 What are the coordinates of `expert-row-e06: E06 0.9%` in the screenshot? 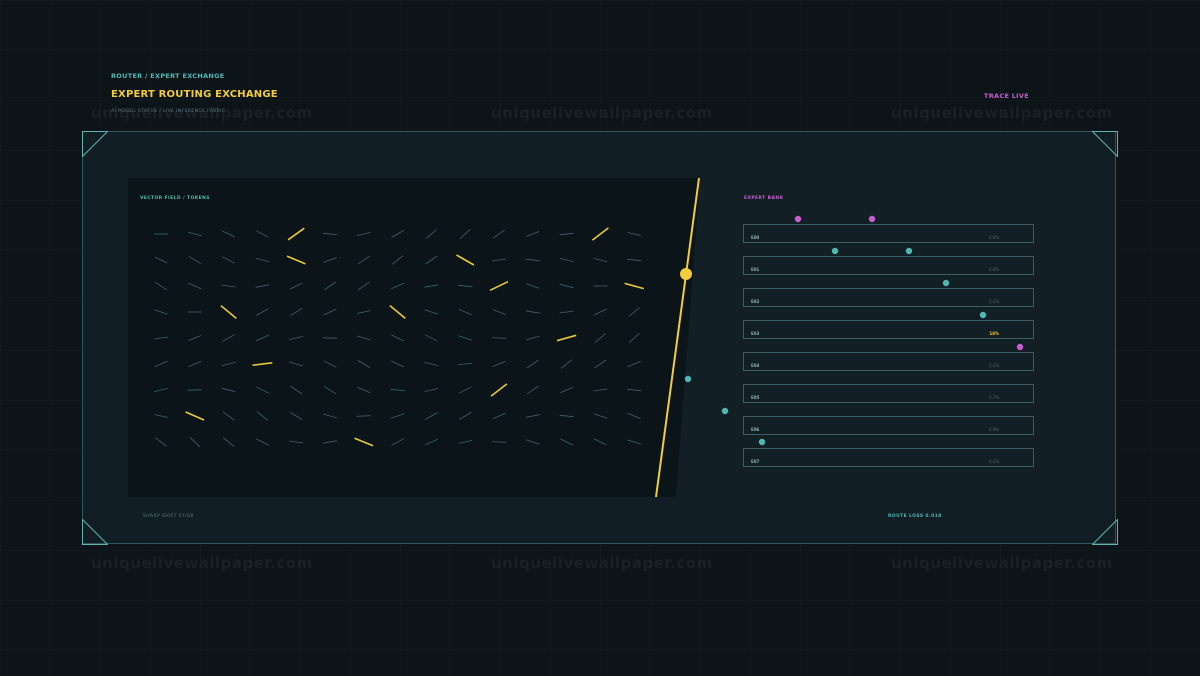 It's located at (888, 425).